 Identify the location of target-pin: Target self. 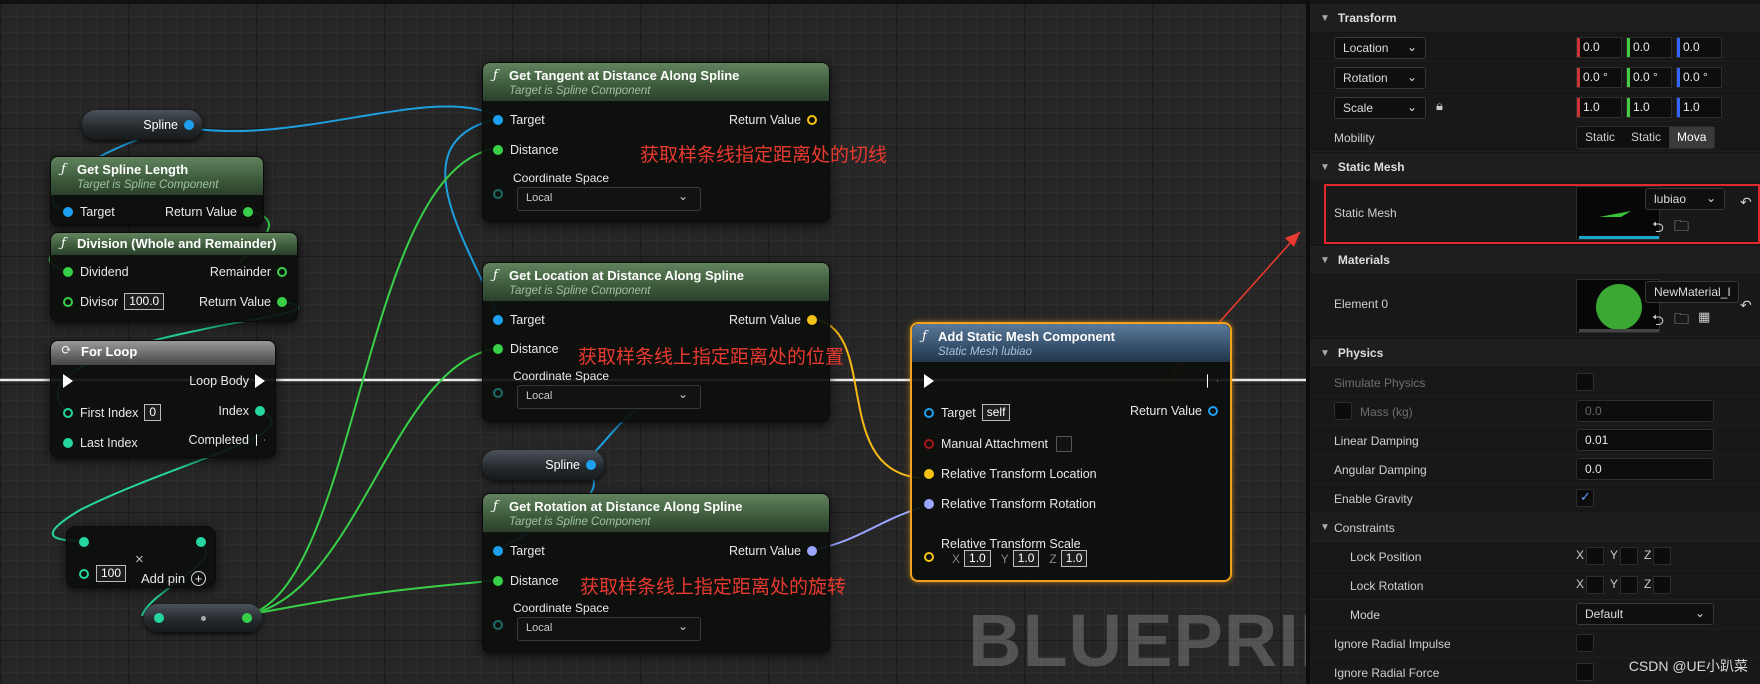
(967, 412).